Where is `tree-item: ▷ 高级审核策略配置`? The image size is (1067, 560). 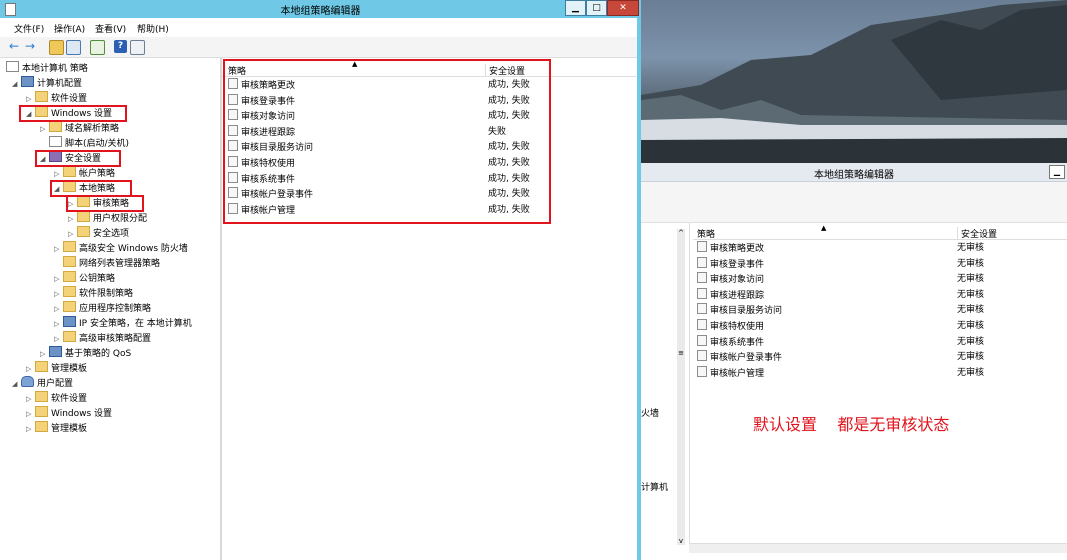
tree-item: ▷ 高级审核策略配置 is located at coordinates (102, 338).